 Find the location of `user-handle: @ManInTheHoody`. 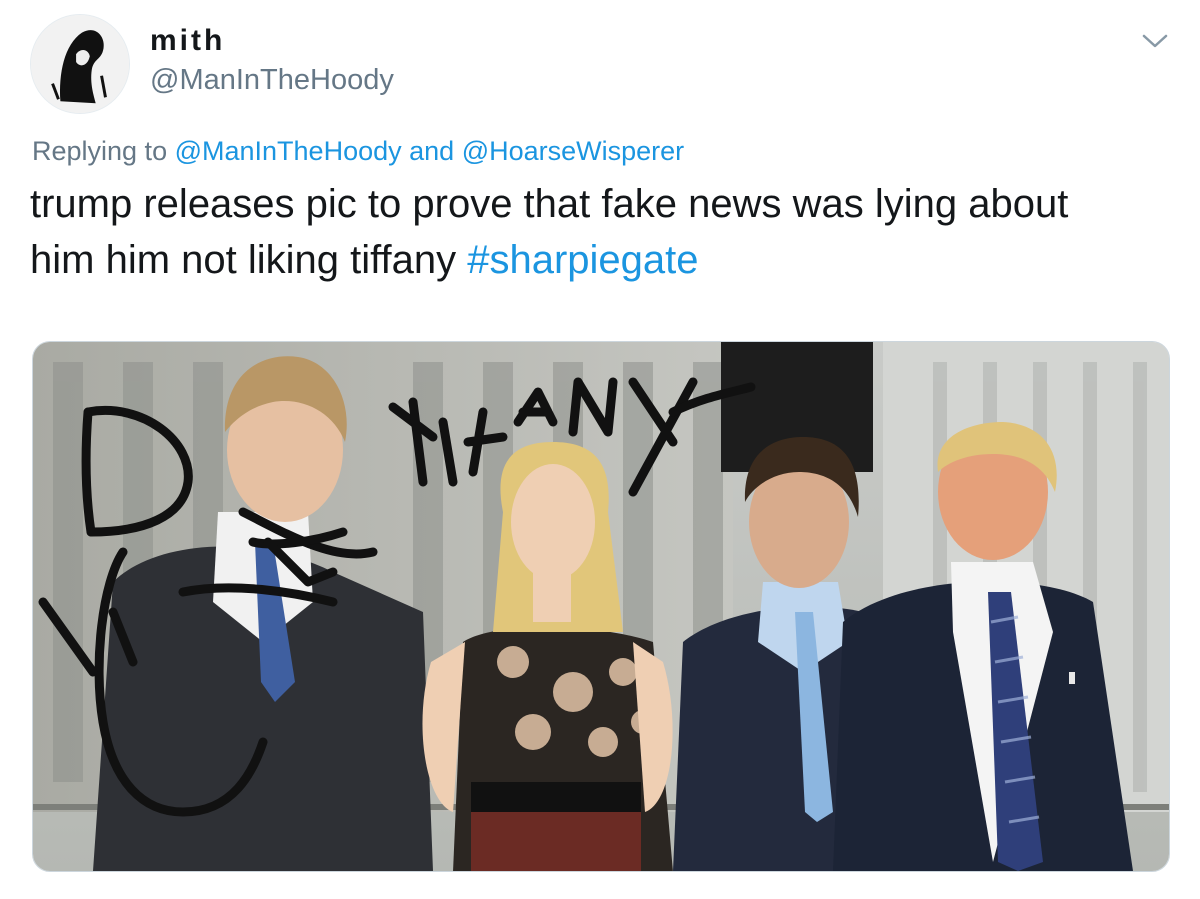

user-handle: @ManInTheHoody is located at coordinates (272, 80).